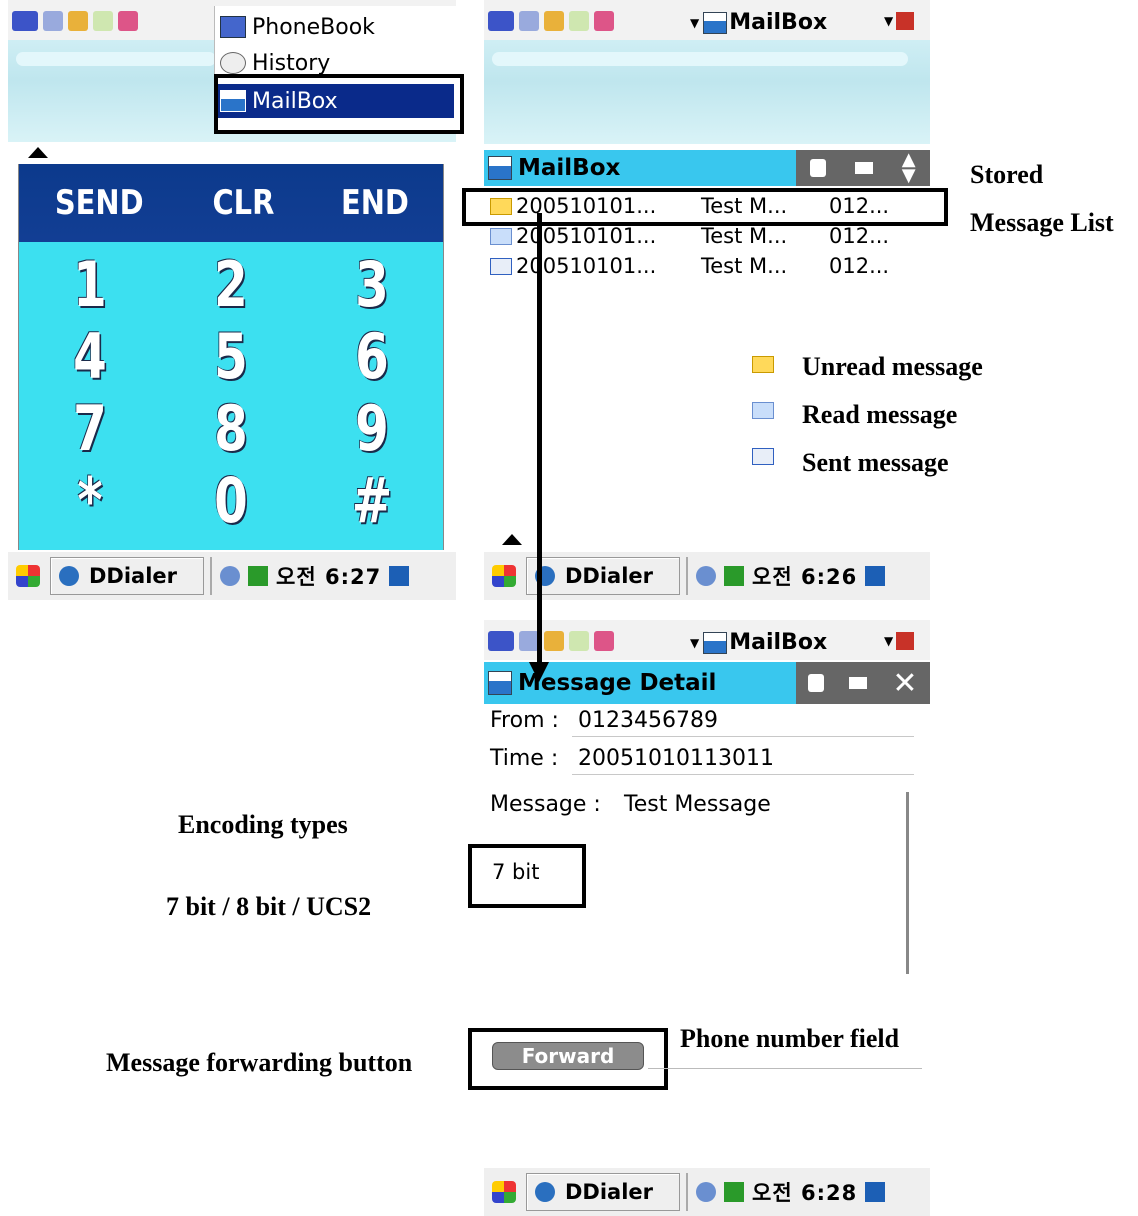 Image resolution: width=1138 pixels, height=1216 pixels. I want to click on menu-item-phonebook: PhoneBook, so click(297, 27).